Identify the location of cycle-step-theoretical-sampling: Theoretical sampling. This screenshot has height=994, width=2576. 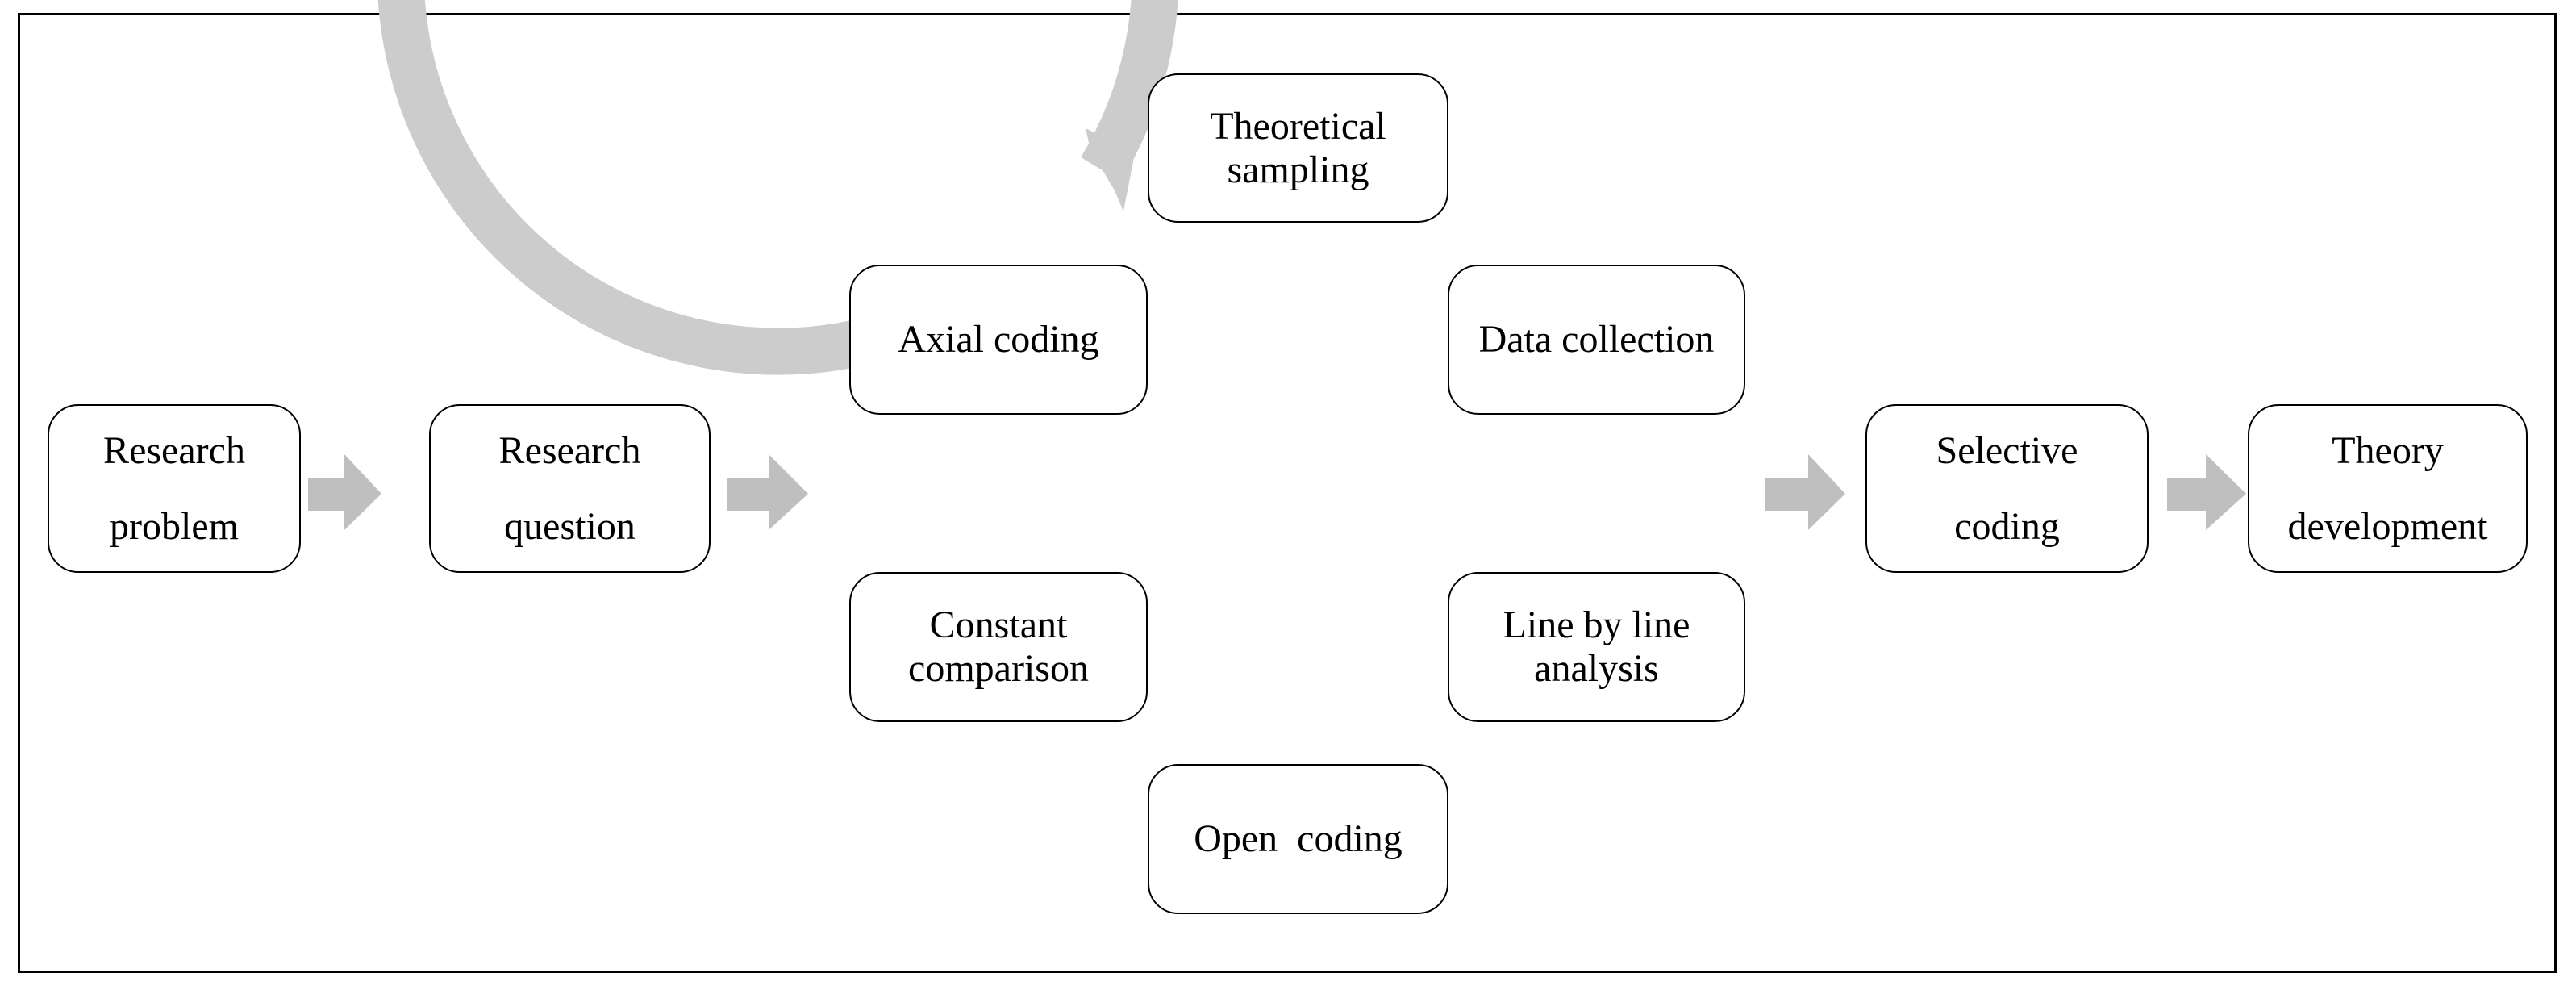
(1298, 148).